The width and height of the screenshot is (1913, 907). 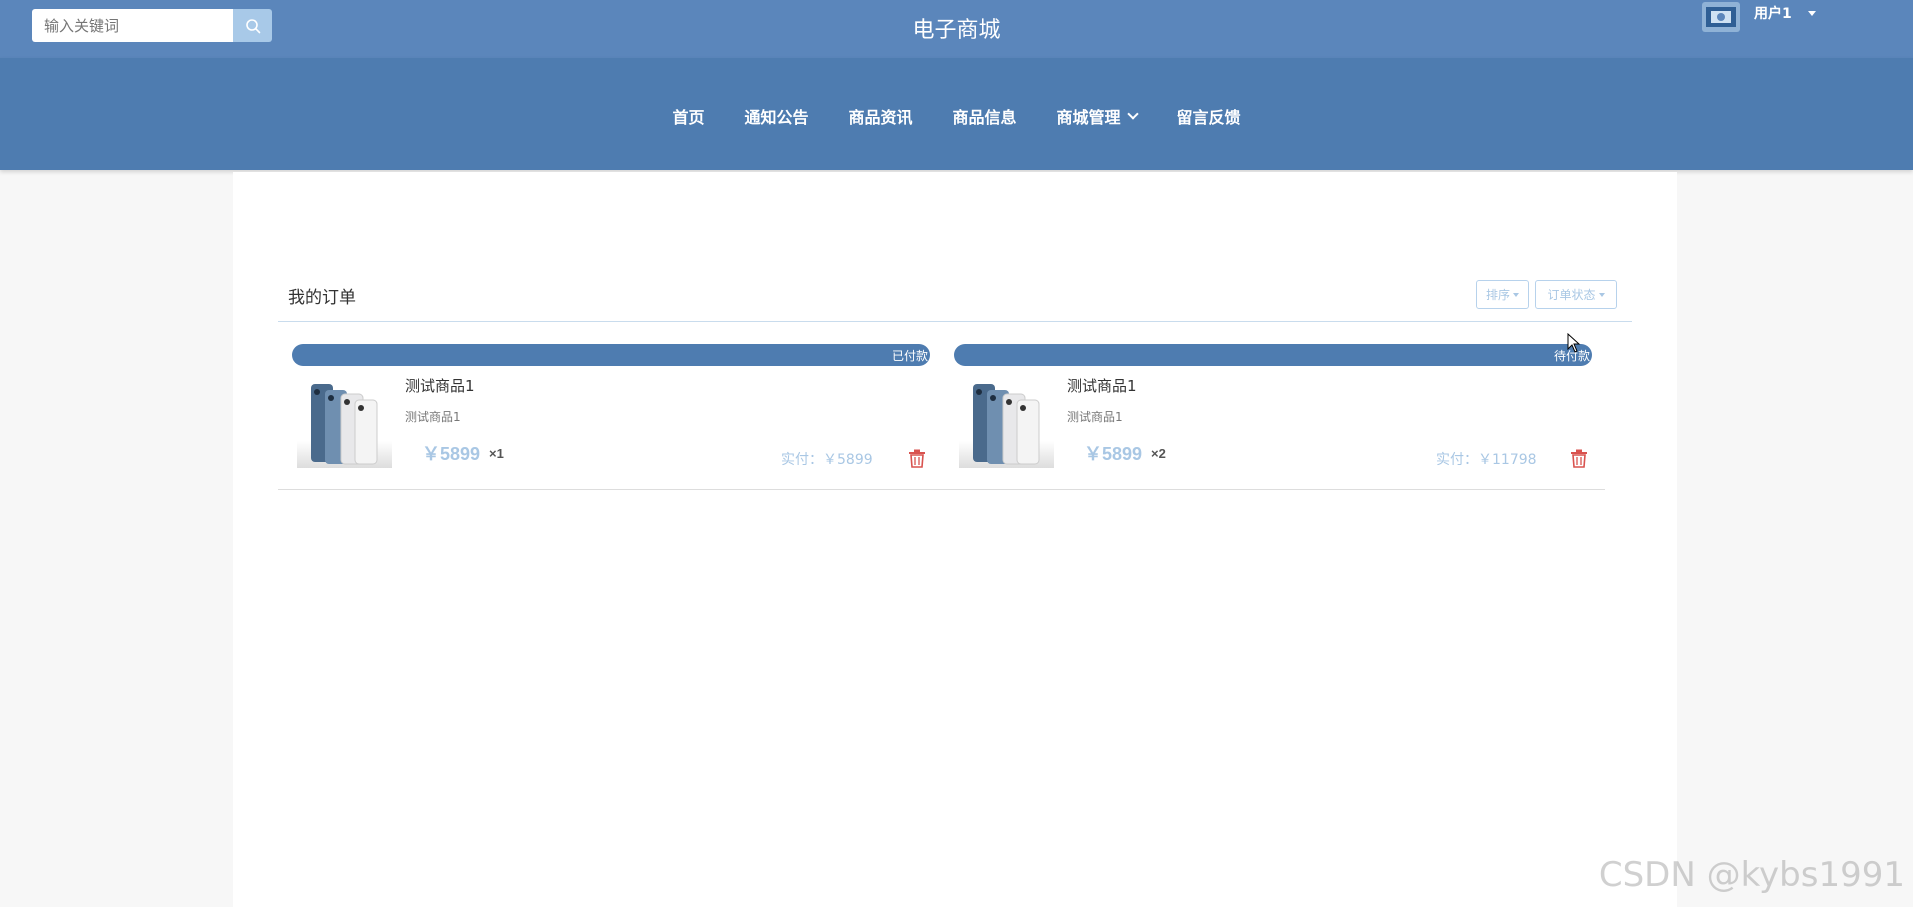 What do you see at coordinates (1571, 295) in the screenshot?
I see `status-label: 订单状态` at bounding box center [1571, 295].